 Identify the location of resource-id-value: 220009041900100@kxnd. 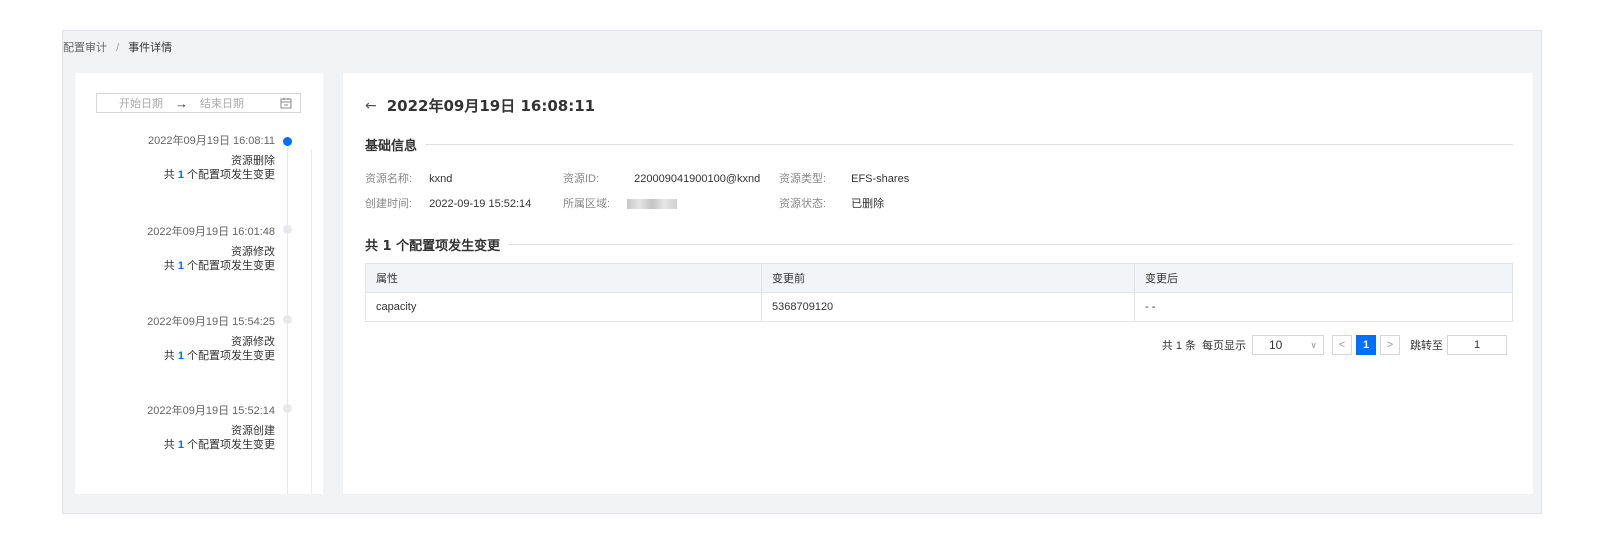
(697, 179).